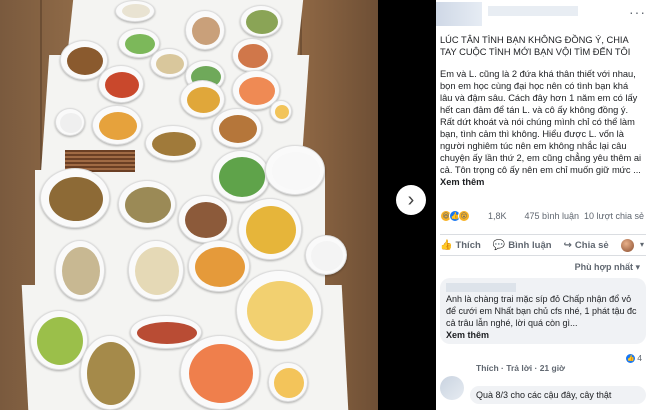  I want to click on action-bar: 👍 Thích 💬 Bình luận ↪ Chia sẻ ▾, so click(543, 245).